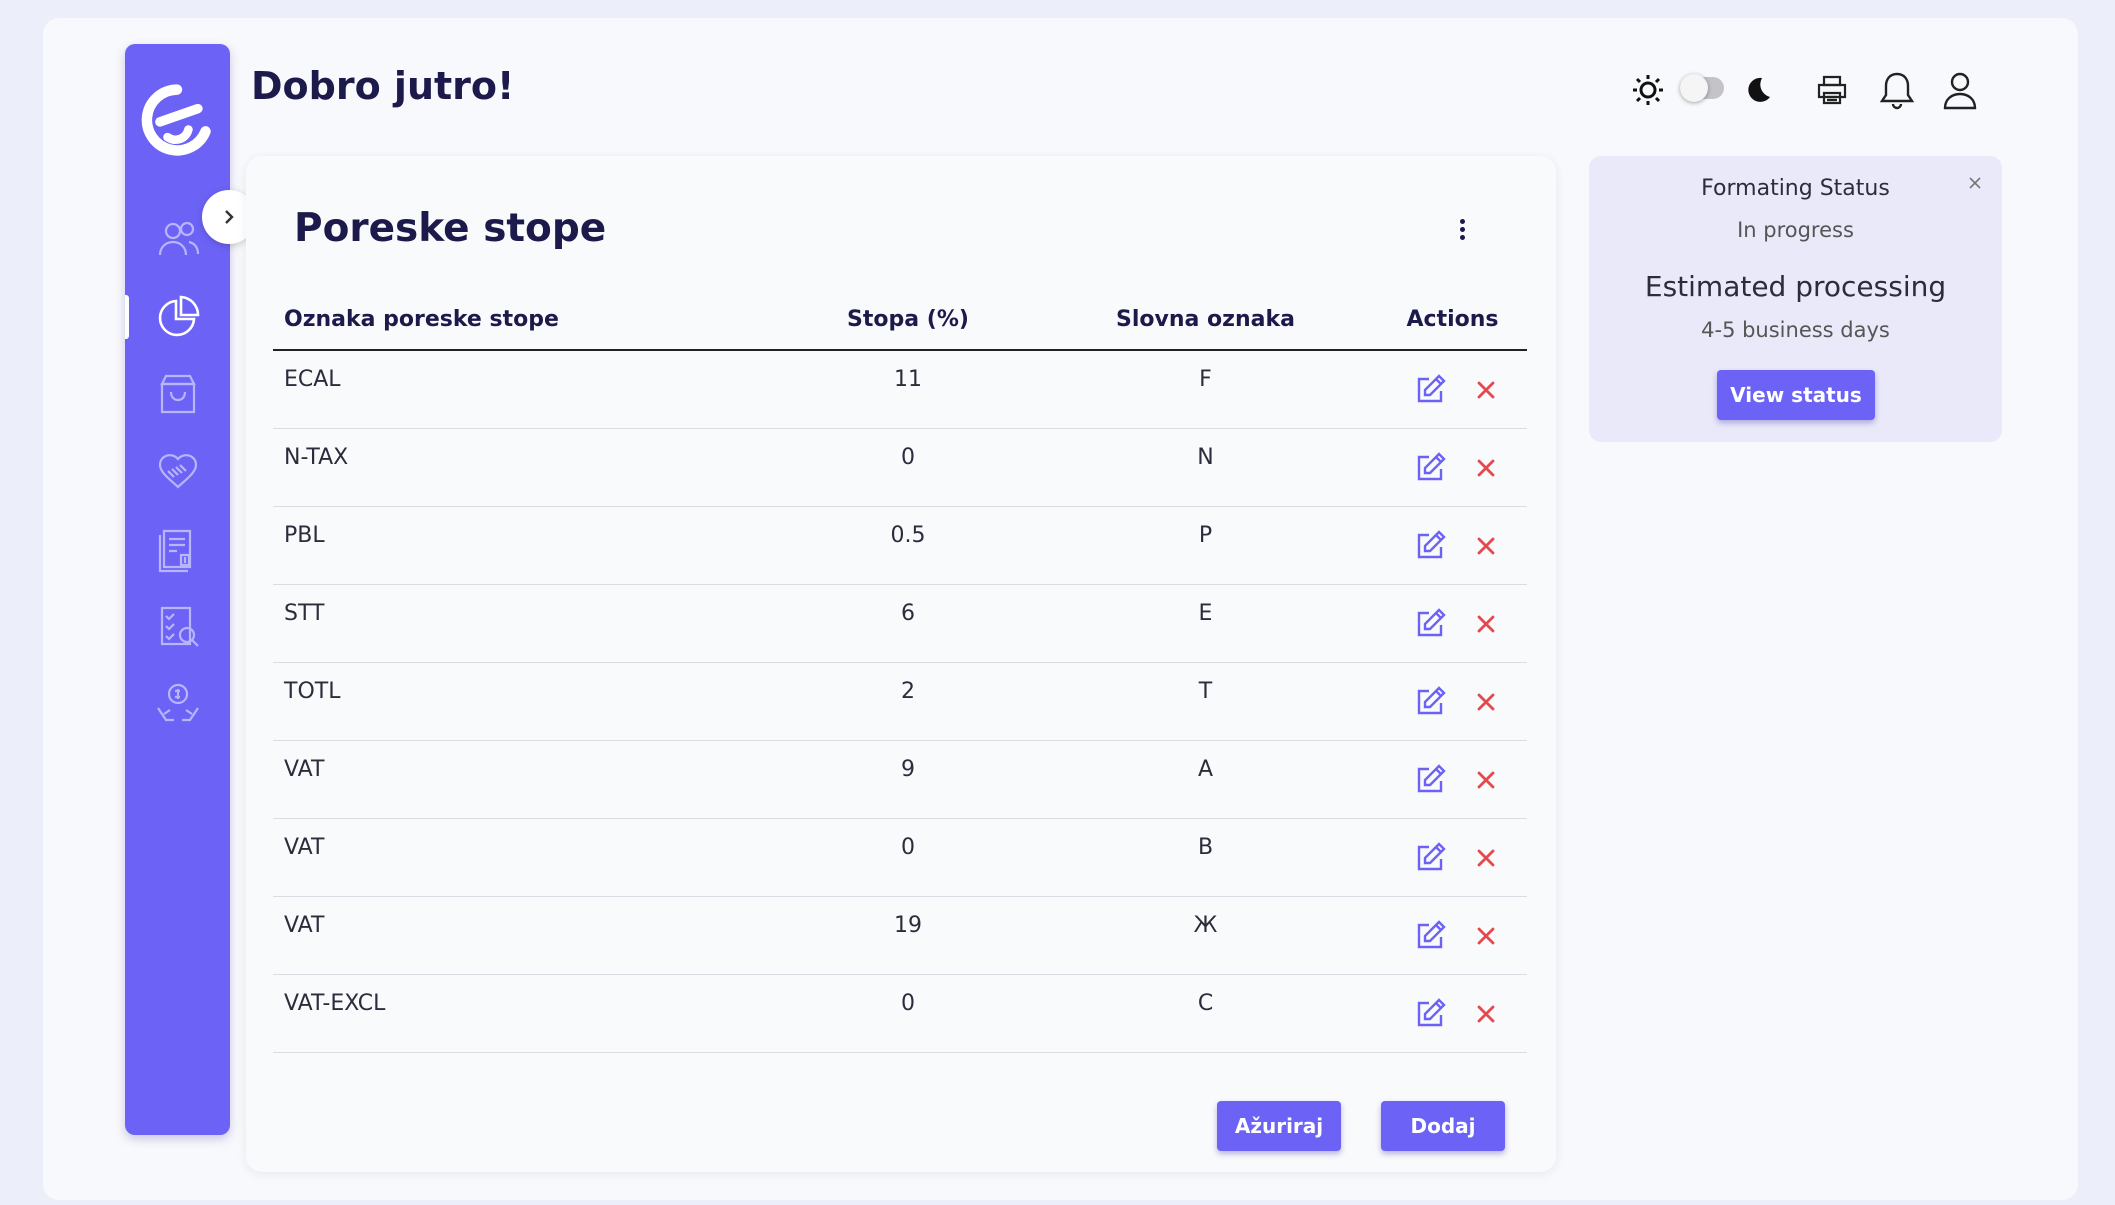 The height and width of the screenshot is (1205, 2115). What do you see at coordinates (1205, 467) in the screenshot?
I see `cell-letter: N` at bounding box center [1205, 467].